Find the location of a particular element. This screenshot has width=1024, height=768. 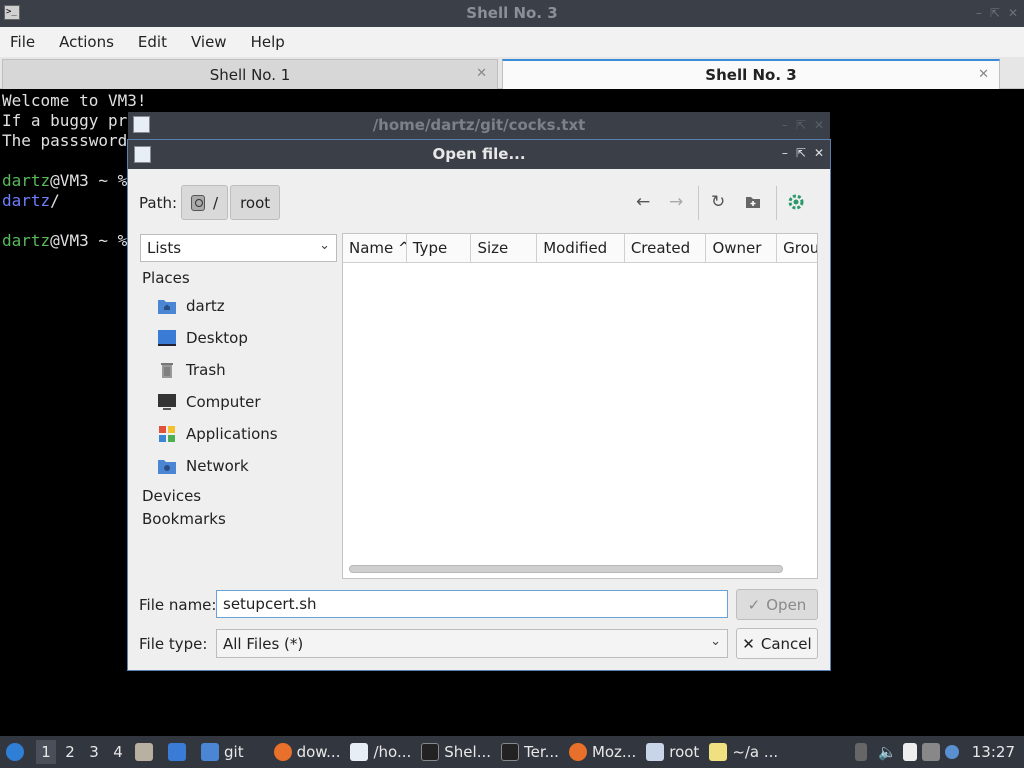

sidebar-item-computer: Computer is located at coordinates (239, 402).